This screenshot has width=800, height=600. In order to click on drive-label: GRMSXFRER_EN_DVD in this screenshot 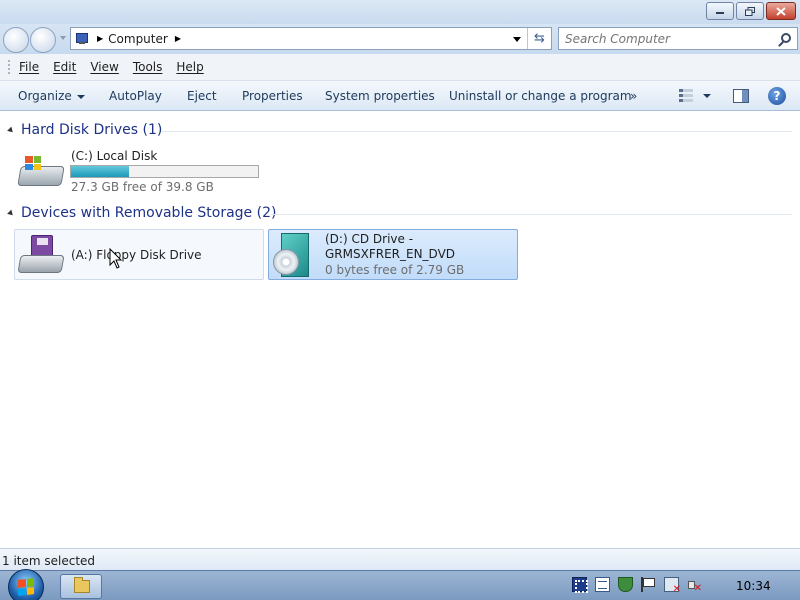, I will do `click(390, 254)`.